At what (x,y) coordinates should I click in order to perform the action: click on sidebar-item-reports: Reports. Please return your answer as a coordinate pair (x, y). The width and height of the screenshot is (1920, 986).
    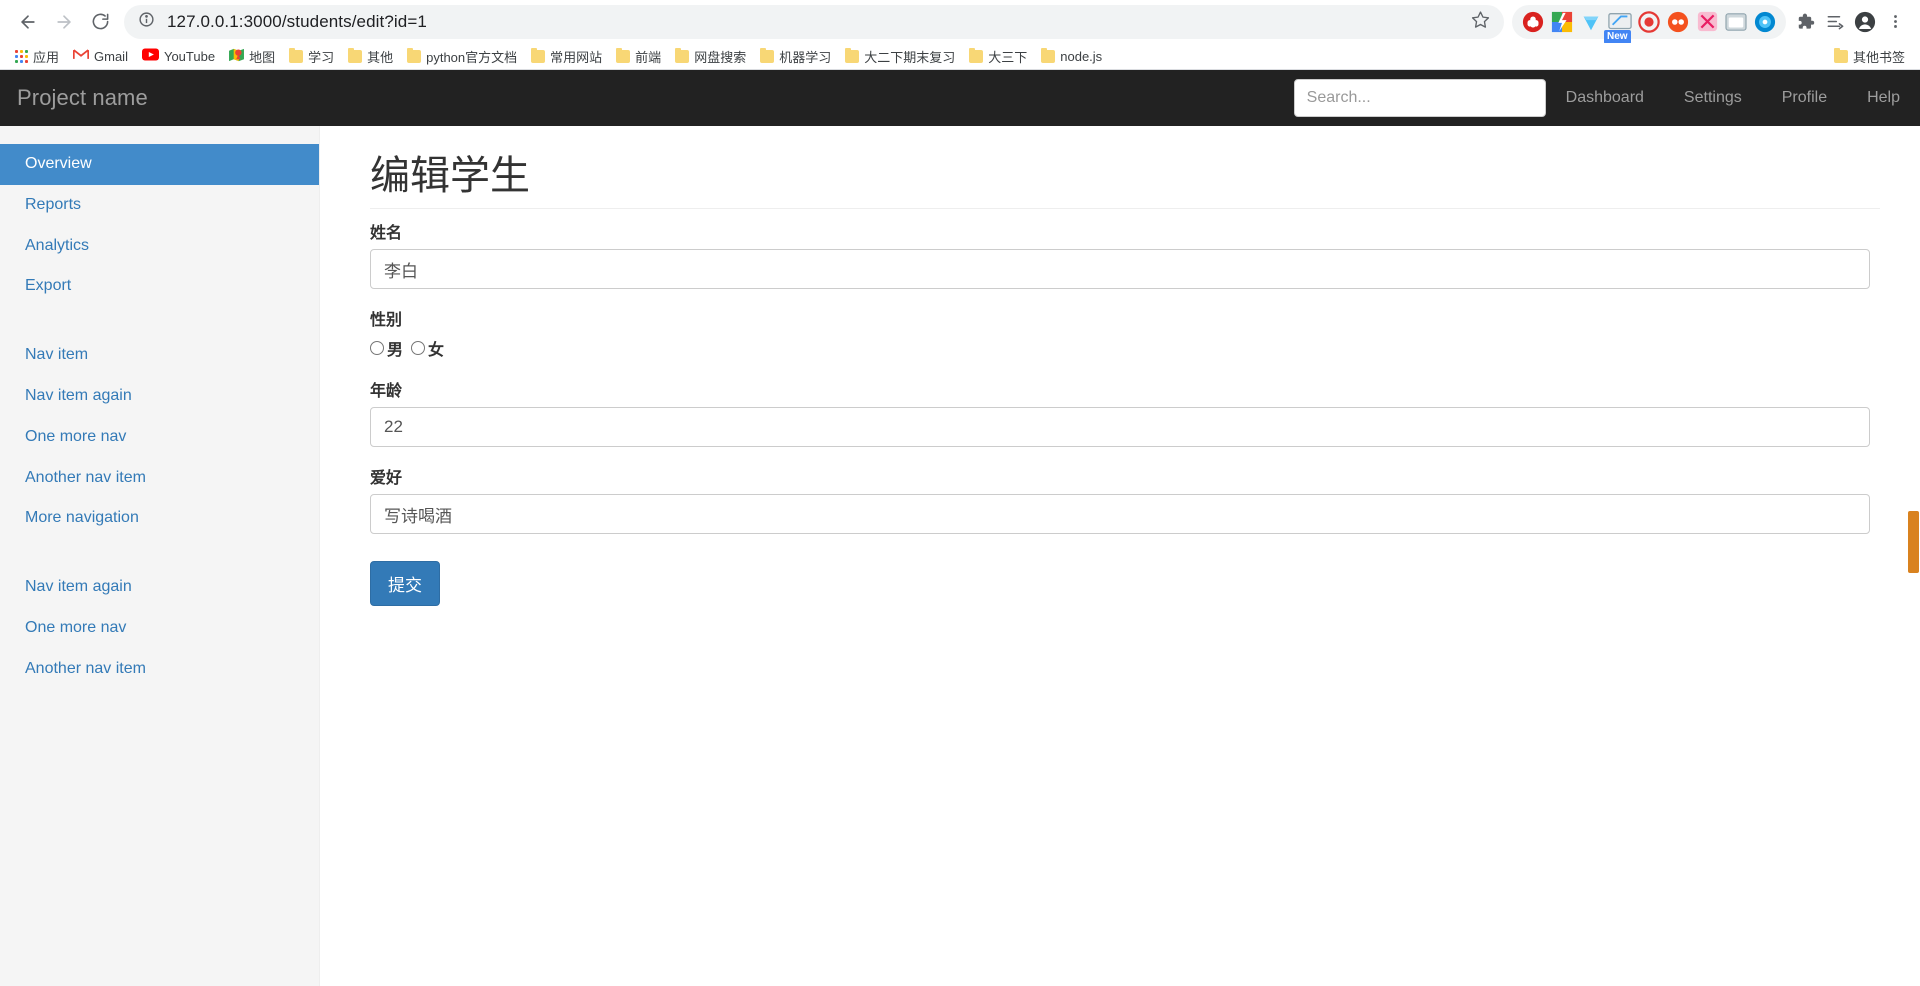
    Looking at the image, I should click on (159, 205).